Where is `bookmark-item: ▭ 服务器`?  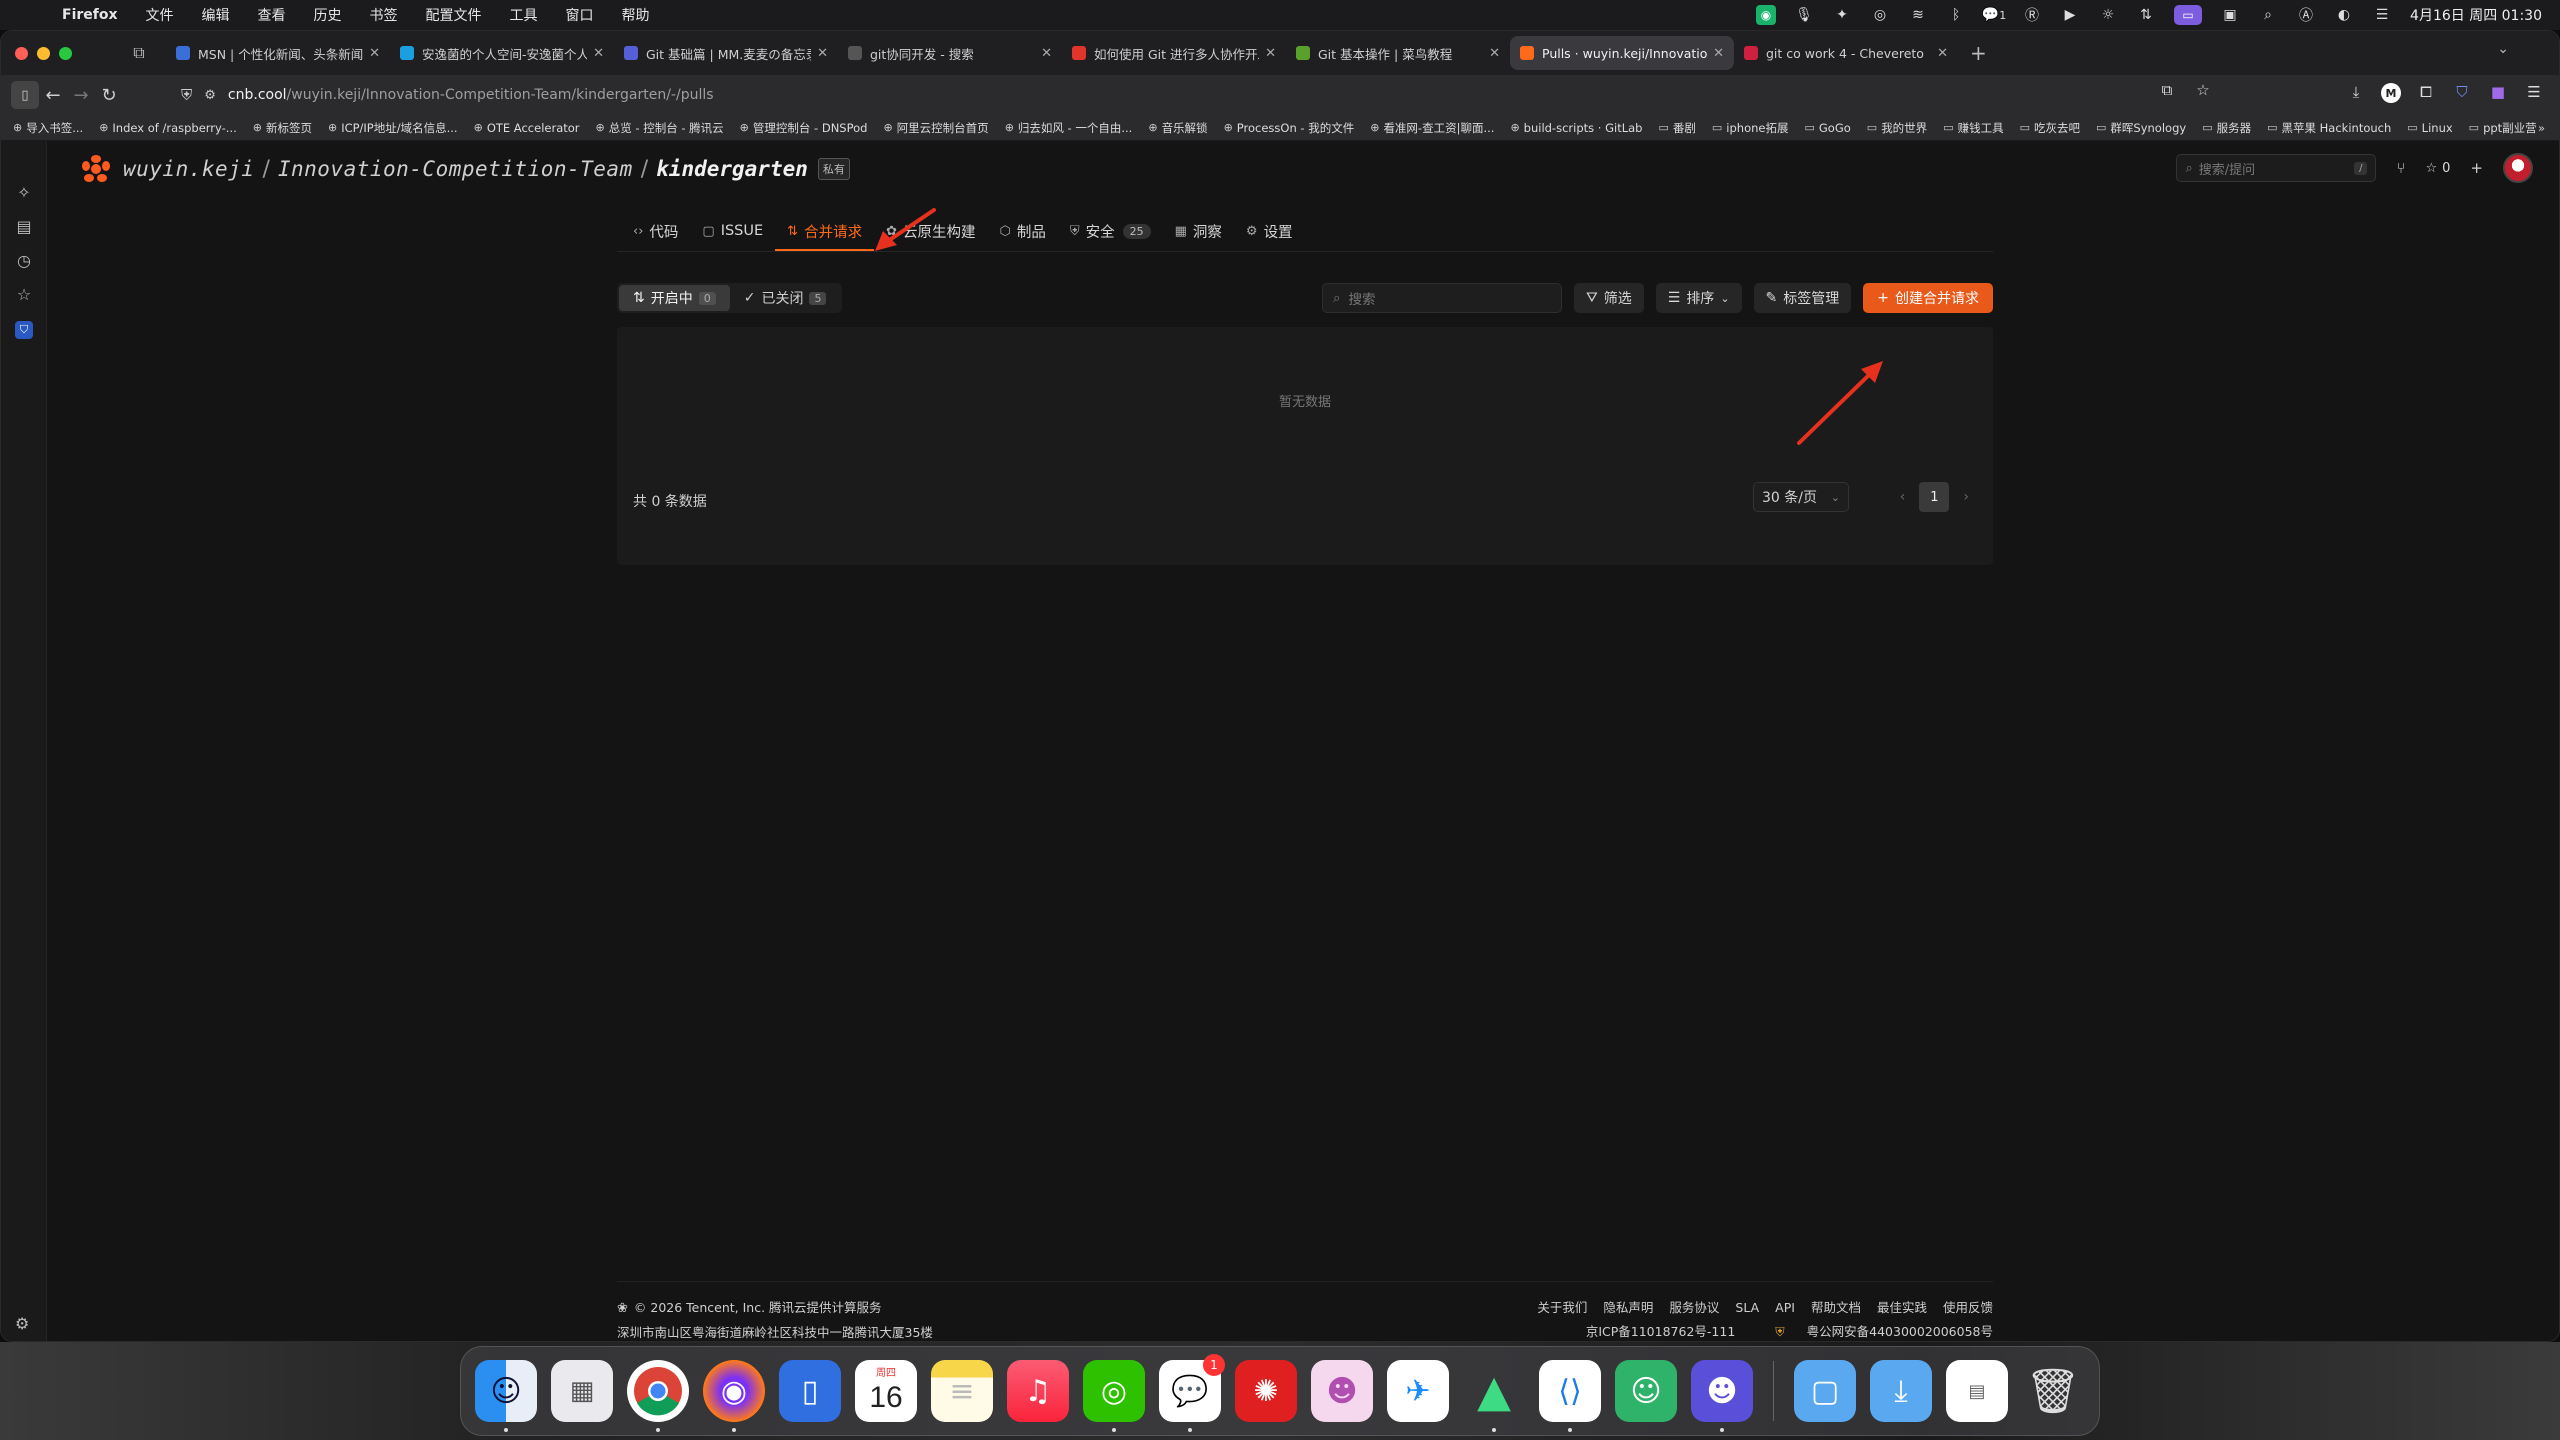
bookmark-item: ▭ 服务器 is located at coordinates (2226, 128).